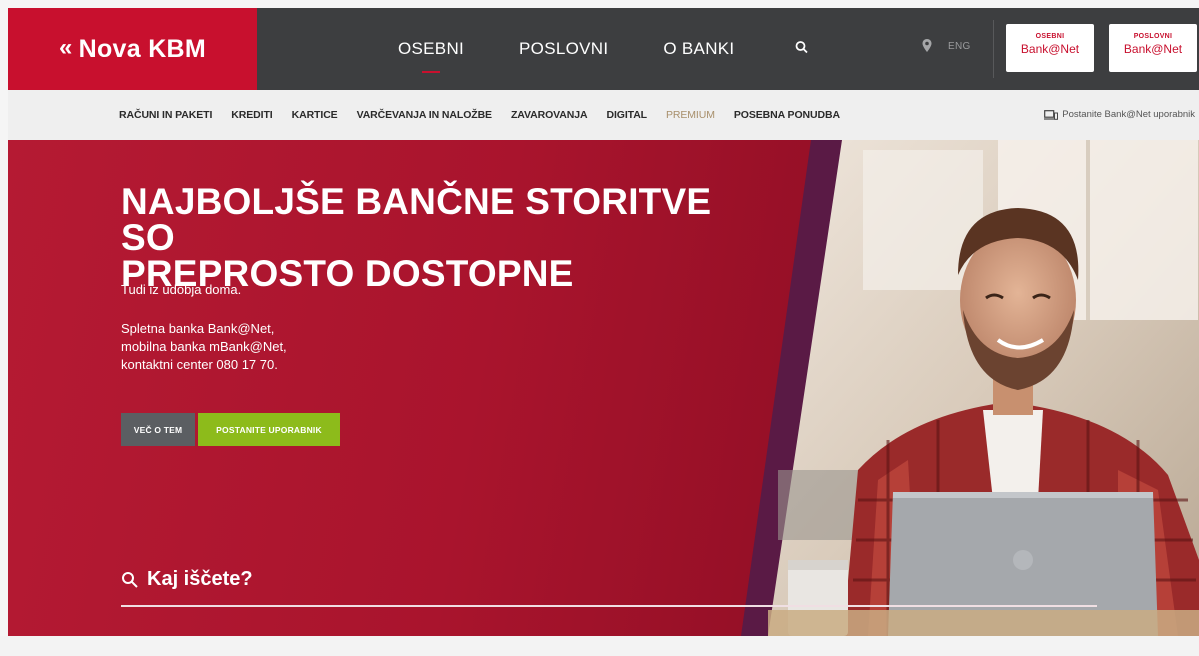 The image size is (1199, 656). What do you see at coordinates (1153, 36) in the screenshot?
I see `poslovni-label: POSLOVNI` at bounding box center [1153, 36].